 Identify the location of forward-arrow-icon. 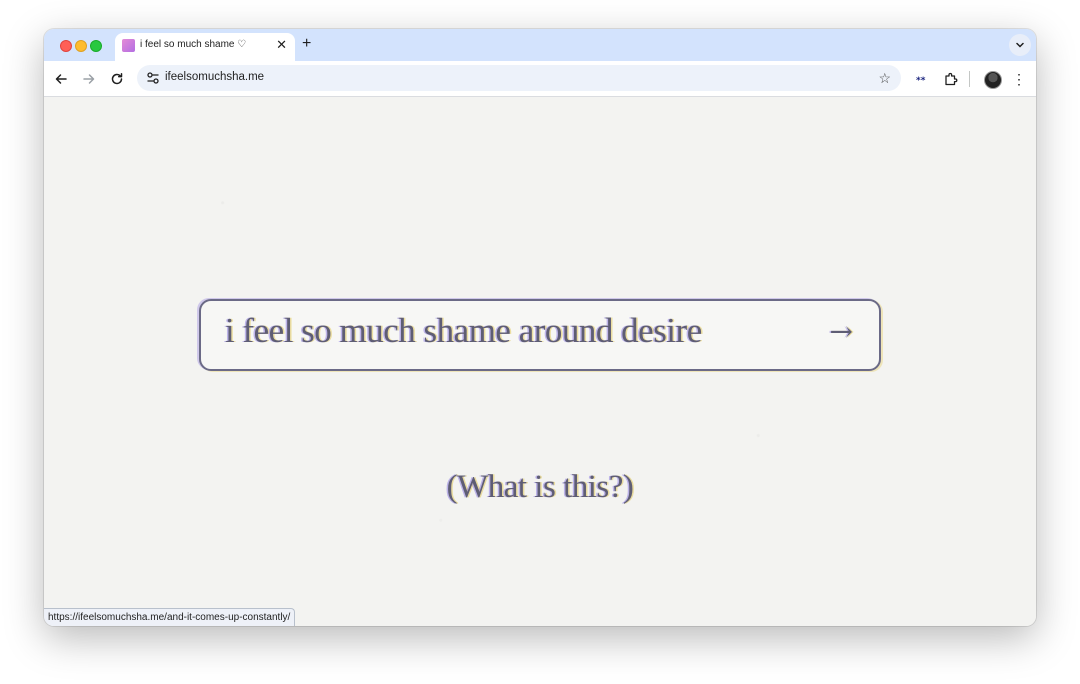
(89, 79).